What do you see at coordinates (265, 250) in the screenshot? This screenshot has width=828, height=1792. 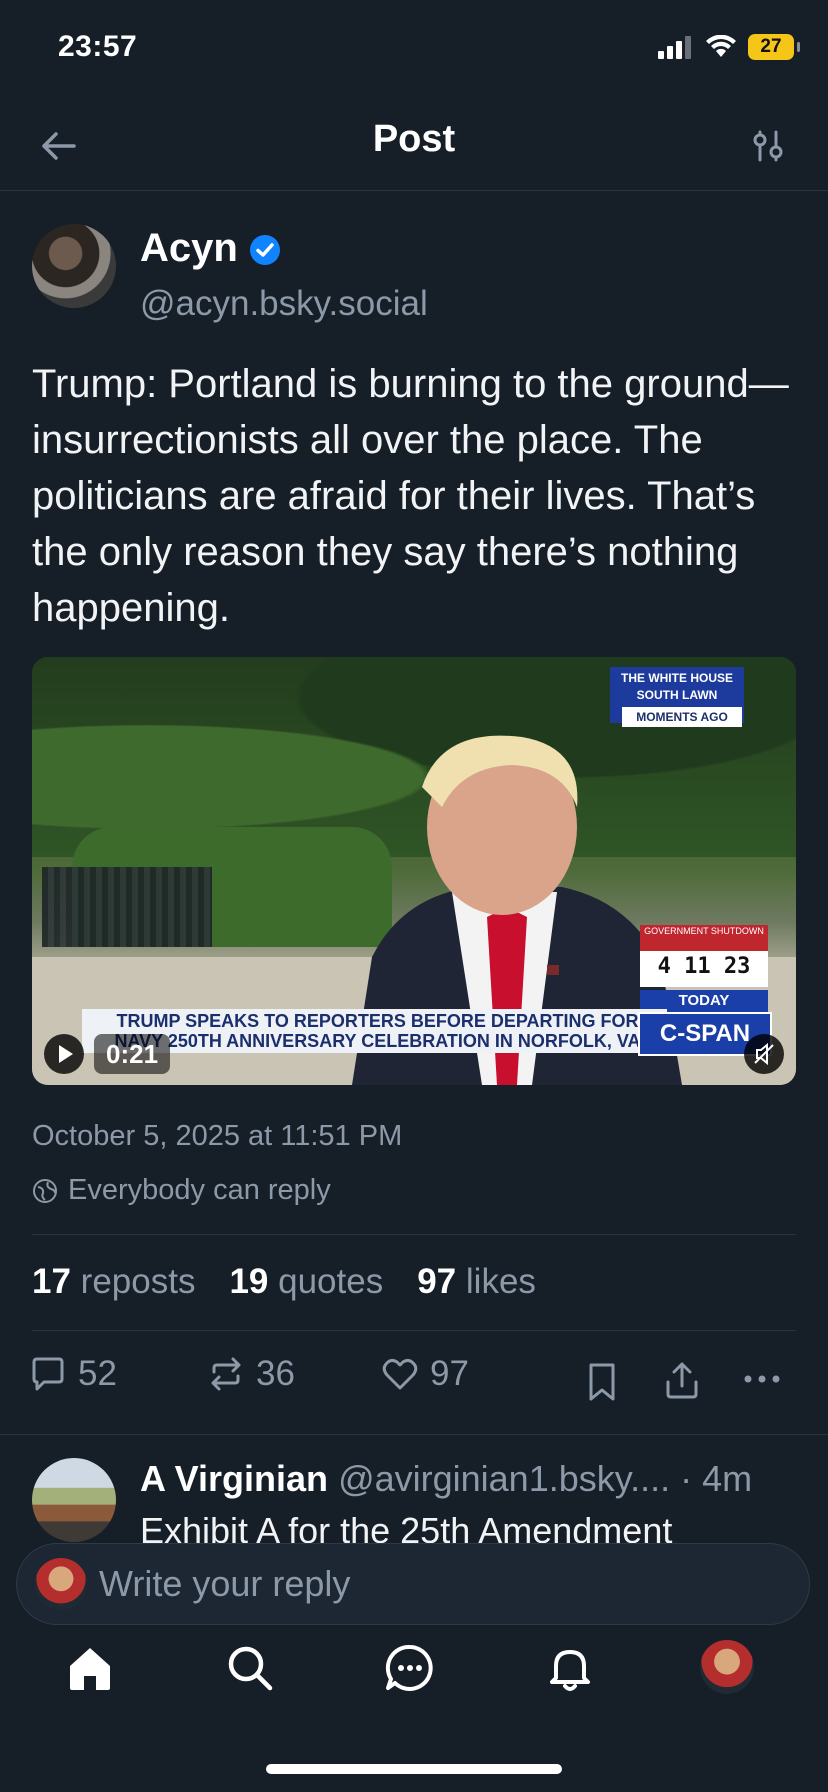 I see `verified-badge-icon` at bounding box center [265, 250].